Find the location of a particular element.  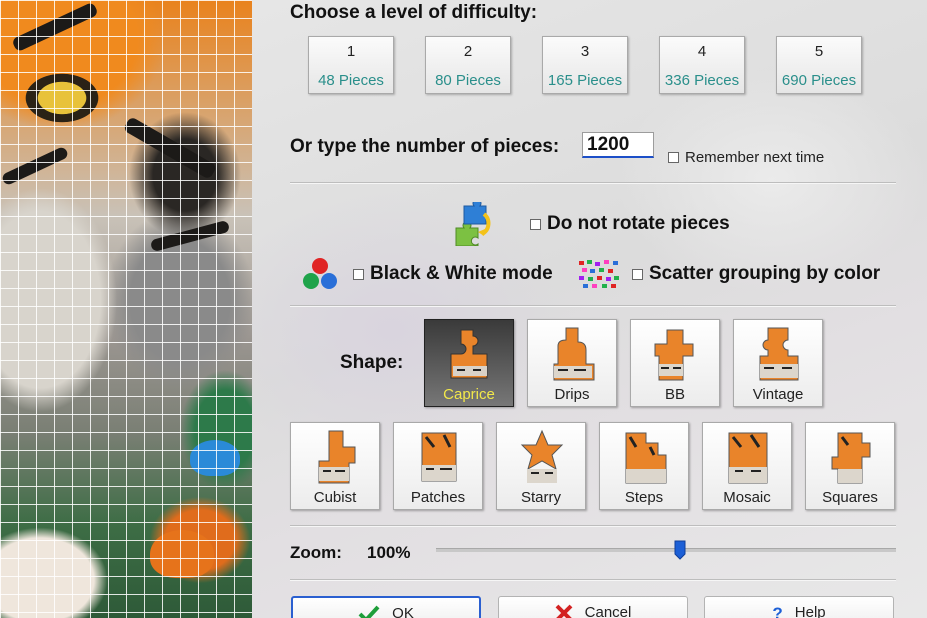

shape-vintage-button: Vintage is located at coordinates (778, 363).